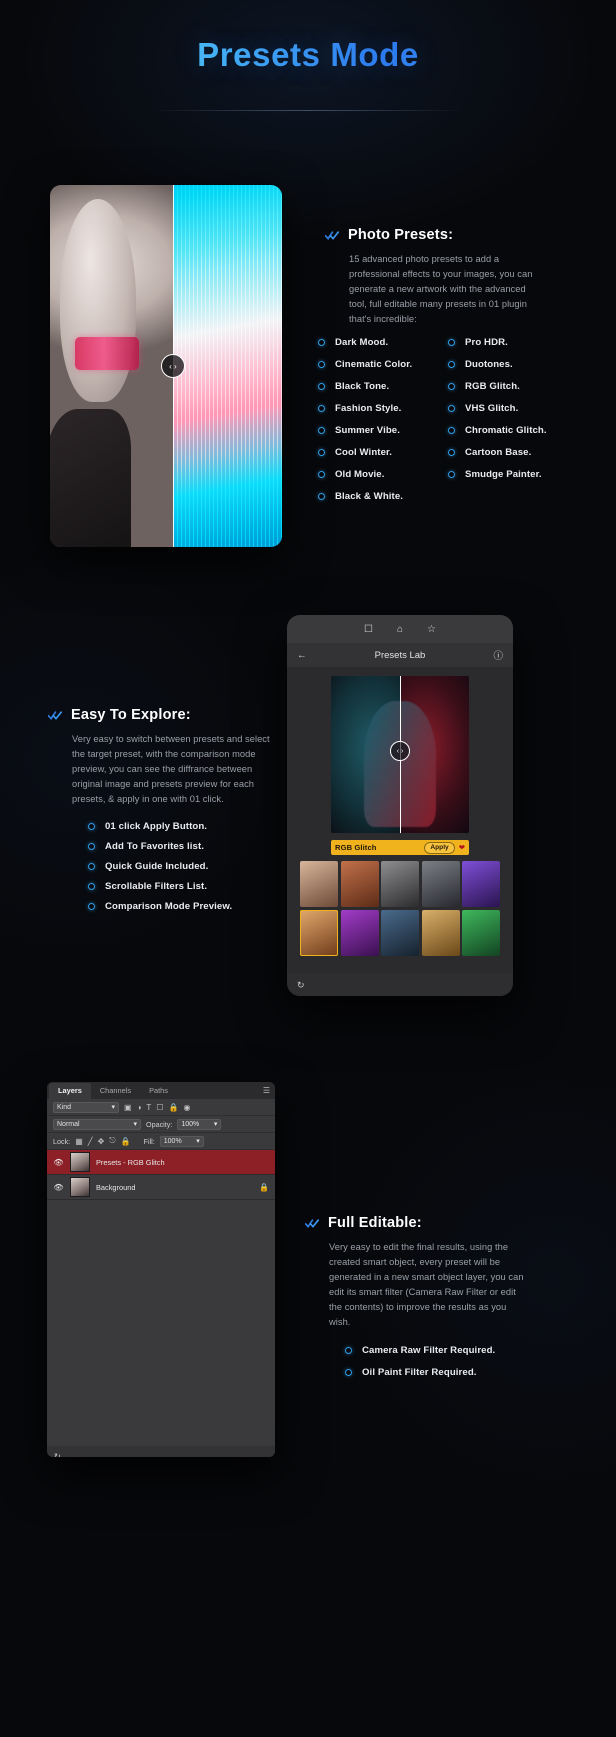 The image size is (616, 1737). I want to click on list-item: Black & White., so click(375, 496).